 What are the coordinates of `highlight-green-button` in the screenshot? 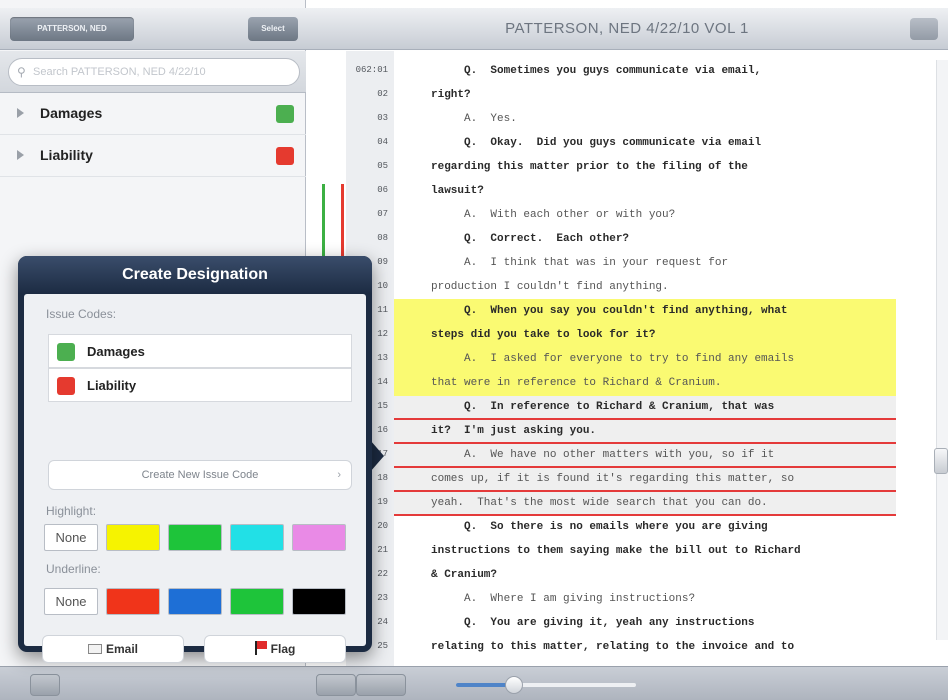 It's located at (195, 537).